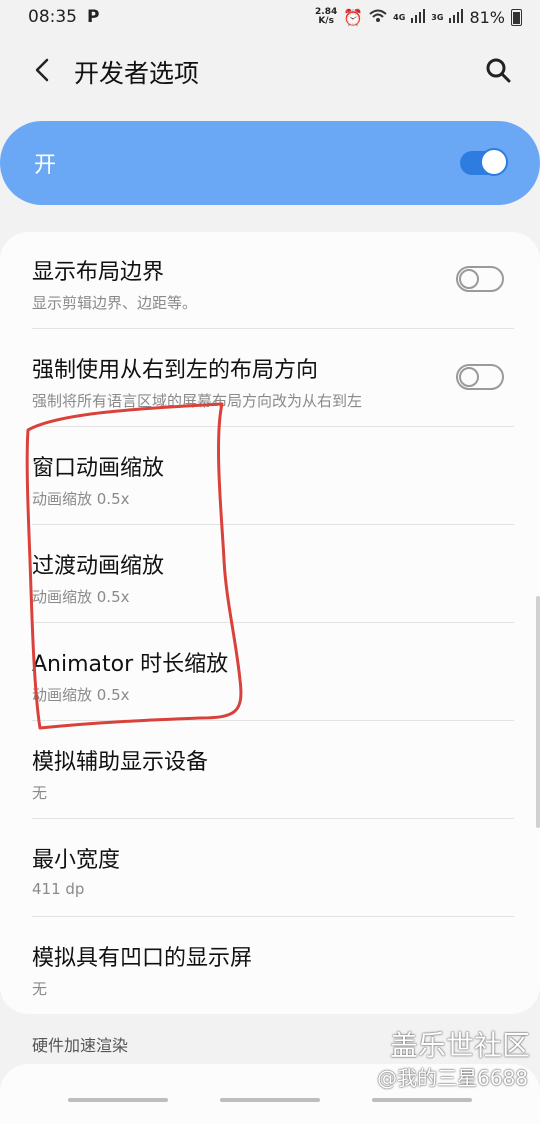 This screenshot has height=1124, width=540. What do you see at coordinates (80, 1045) in the screenshot?
I see `section-header-hw-accel: 硬件加速渲染` at bounding box center [80, 1045].